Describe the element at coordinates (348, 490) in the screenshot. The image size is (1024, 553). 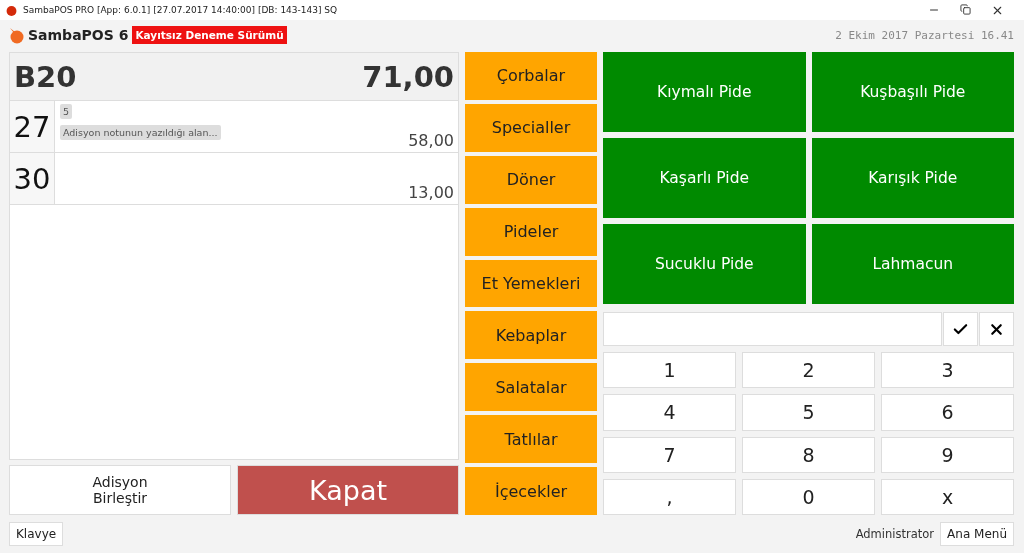
I see `close-ticket-button: Kapat` at that location.